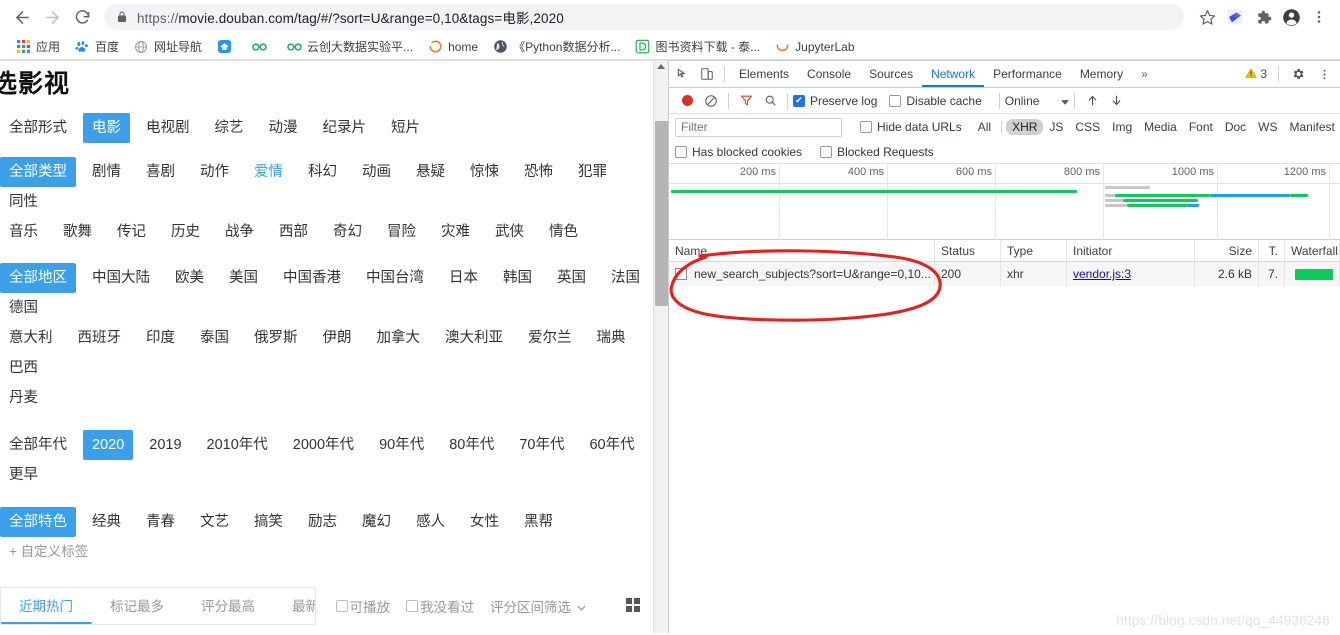 The height and width of the screenshot is (635, 1340). Describe the element at coordinates (474, 338) in the screenshot. I see `tag-澳大利亚: 澳大利亚` at that location.